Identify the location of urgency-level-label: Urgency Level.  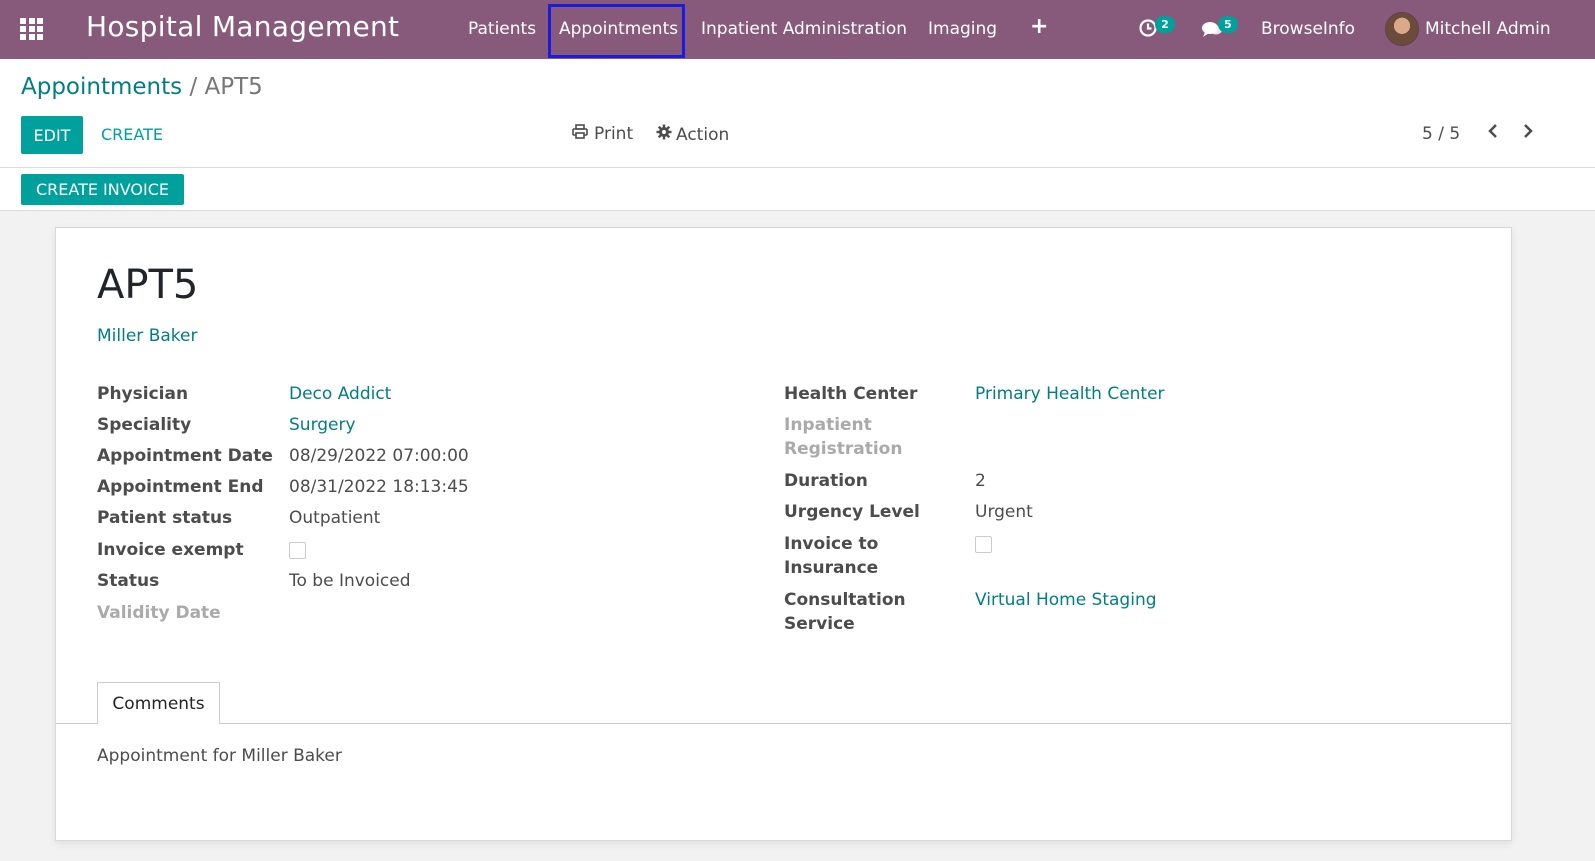
(852, 512).